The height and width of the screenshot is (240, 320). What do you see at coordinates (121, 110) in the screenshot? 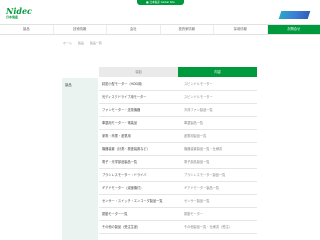
I see `row-label: ファンモーター・送風機器` at bounding box center [121, 110].